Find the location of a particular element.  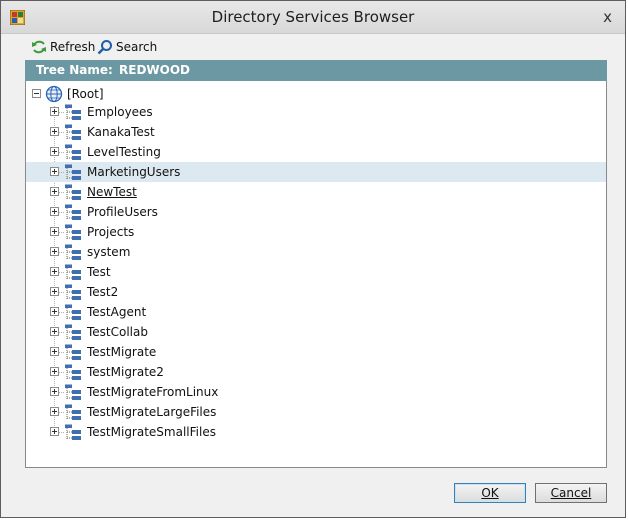

window-title: Directory Services Browser is located at coordinates (313, 17).